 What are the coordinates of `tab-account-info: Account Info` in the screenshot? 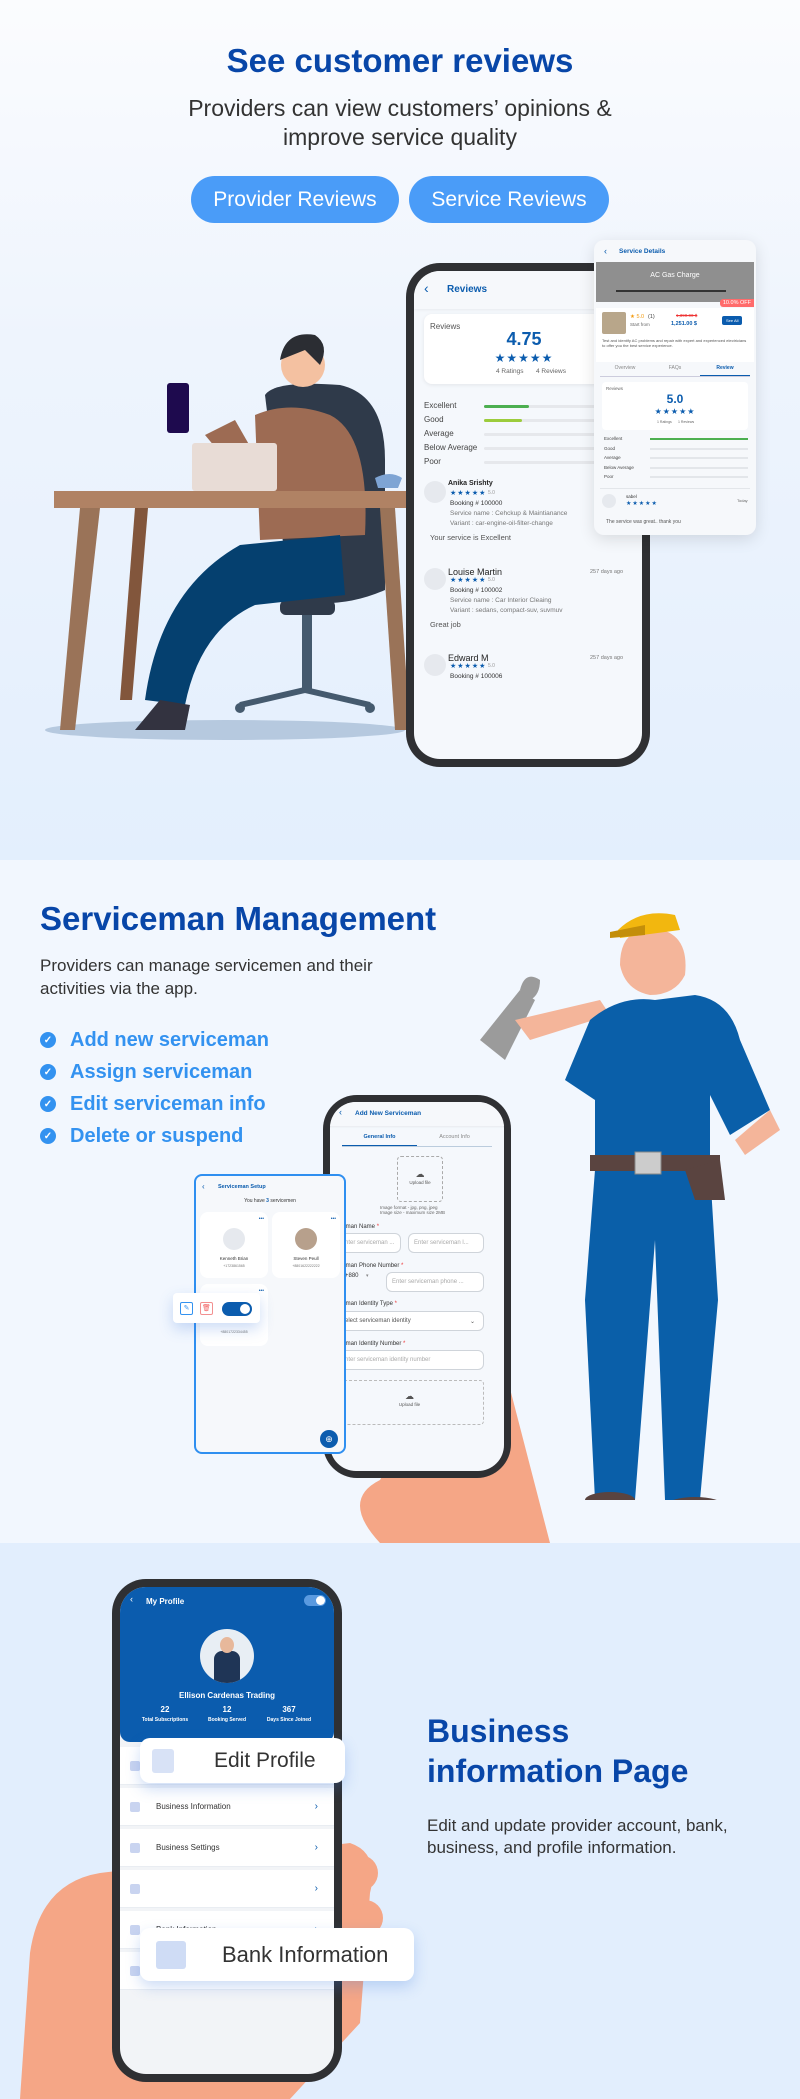 It's located at (454, 1140).